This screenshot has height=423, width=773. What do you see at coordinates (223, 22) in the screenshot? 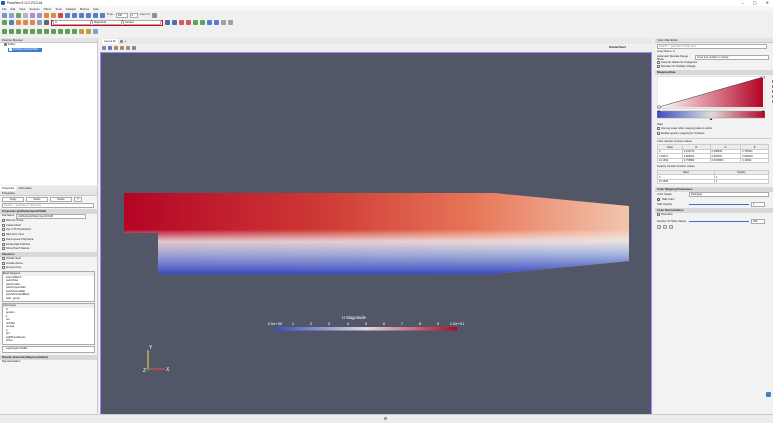
I see `rotate-90-icon` at bounding box center [223, 22].